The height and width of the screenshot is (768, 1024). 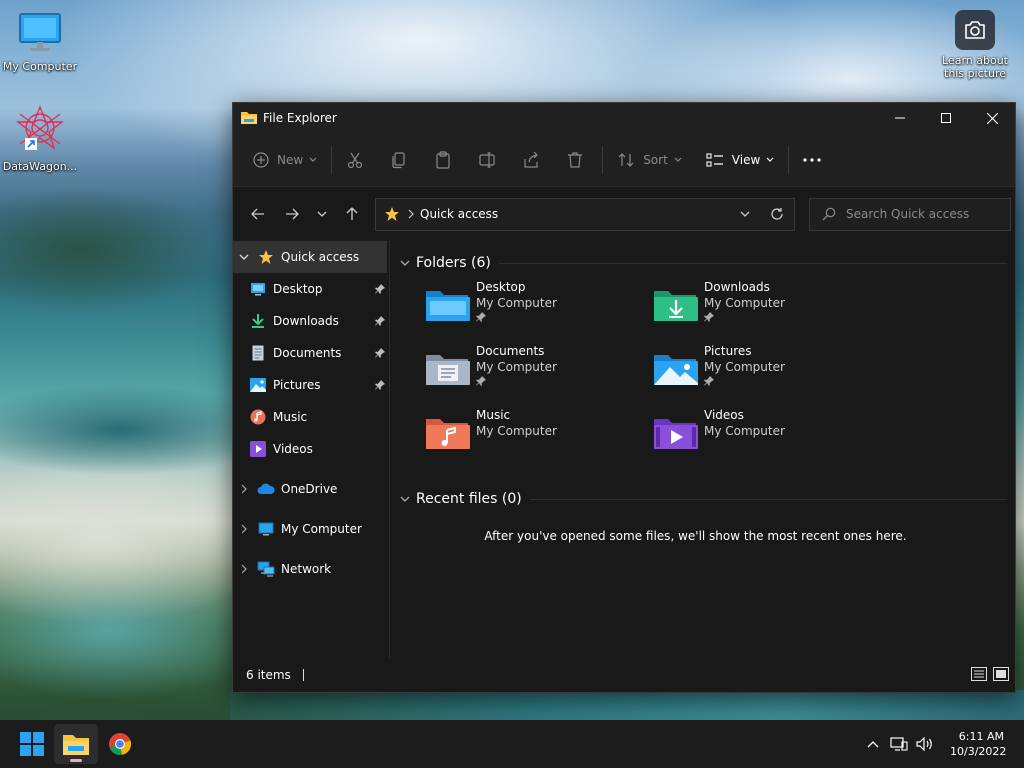 What do you see at coordinates (975, 45) in the screenshot?
I see `learn-about-picture: Learn about this picture` at bounding box center [975, 45].